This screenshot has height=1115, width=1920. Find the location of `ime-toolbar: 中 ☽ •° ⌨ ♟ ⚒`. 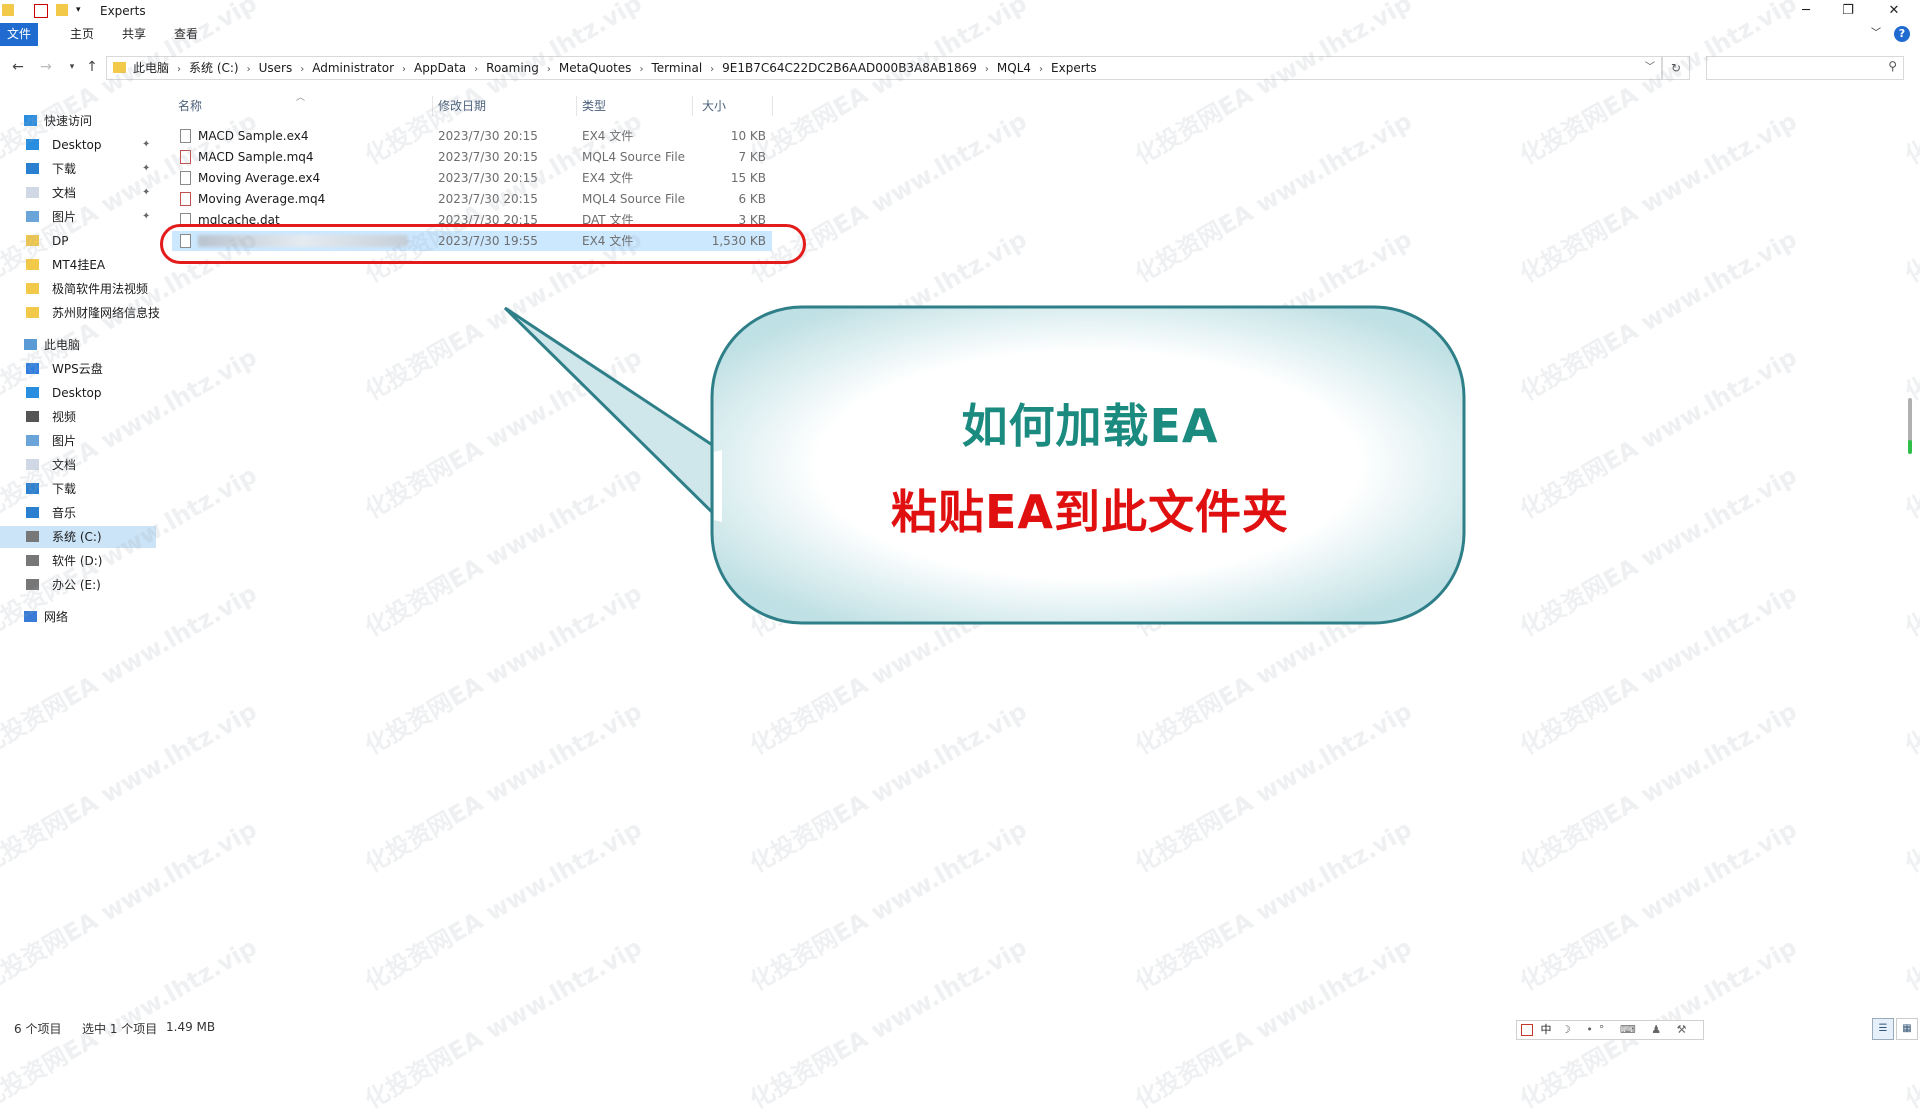

ime-toolbar: 中 ☽ •° ⌨ ♟ ⚒ is located at coordinates (1610, 1030).